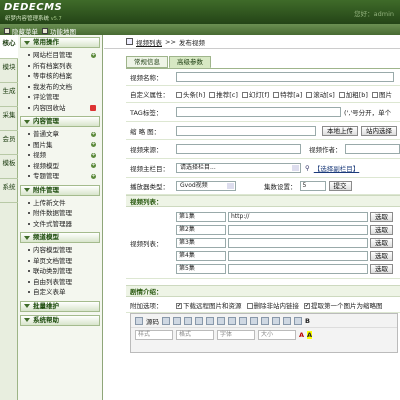 The height and width of the screenshot is (400, 400). What do you see at coordinates (298, 216) in the screenshot?
I see `episode-url-input: http://` at bounding box center [298, 216].